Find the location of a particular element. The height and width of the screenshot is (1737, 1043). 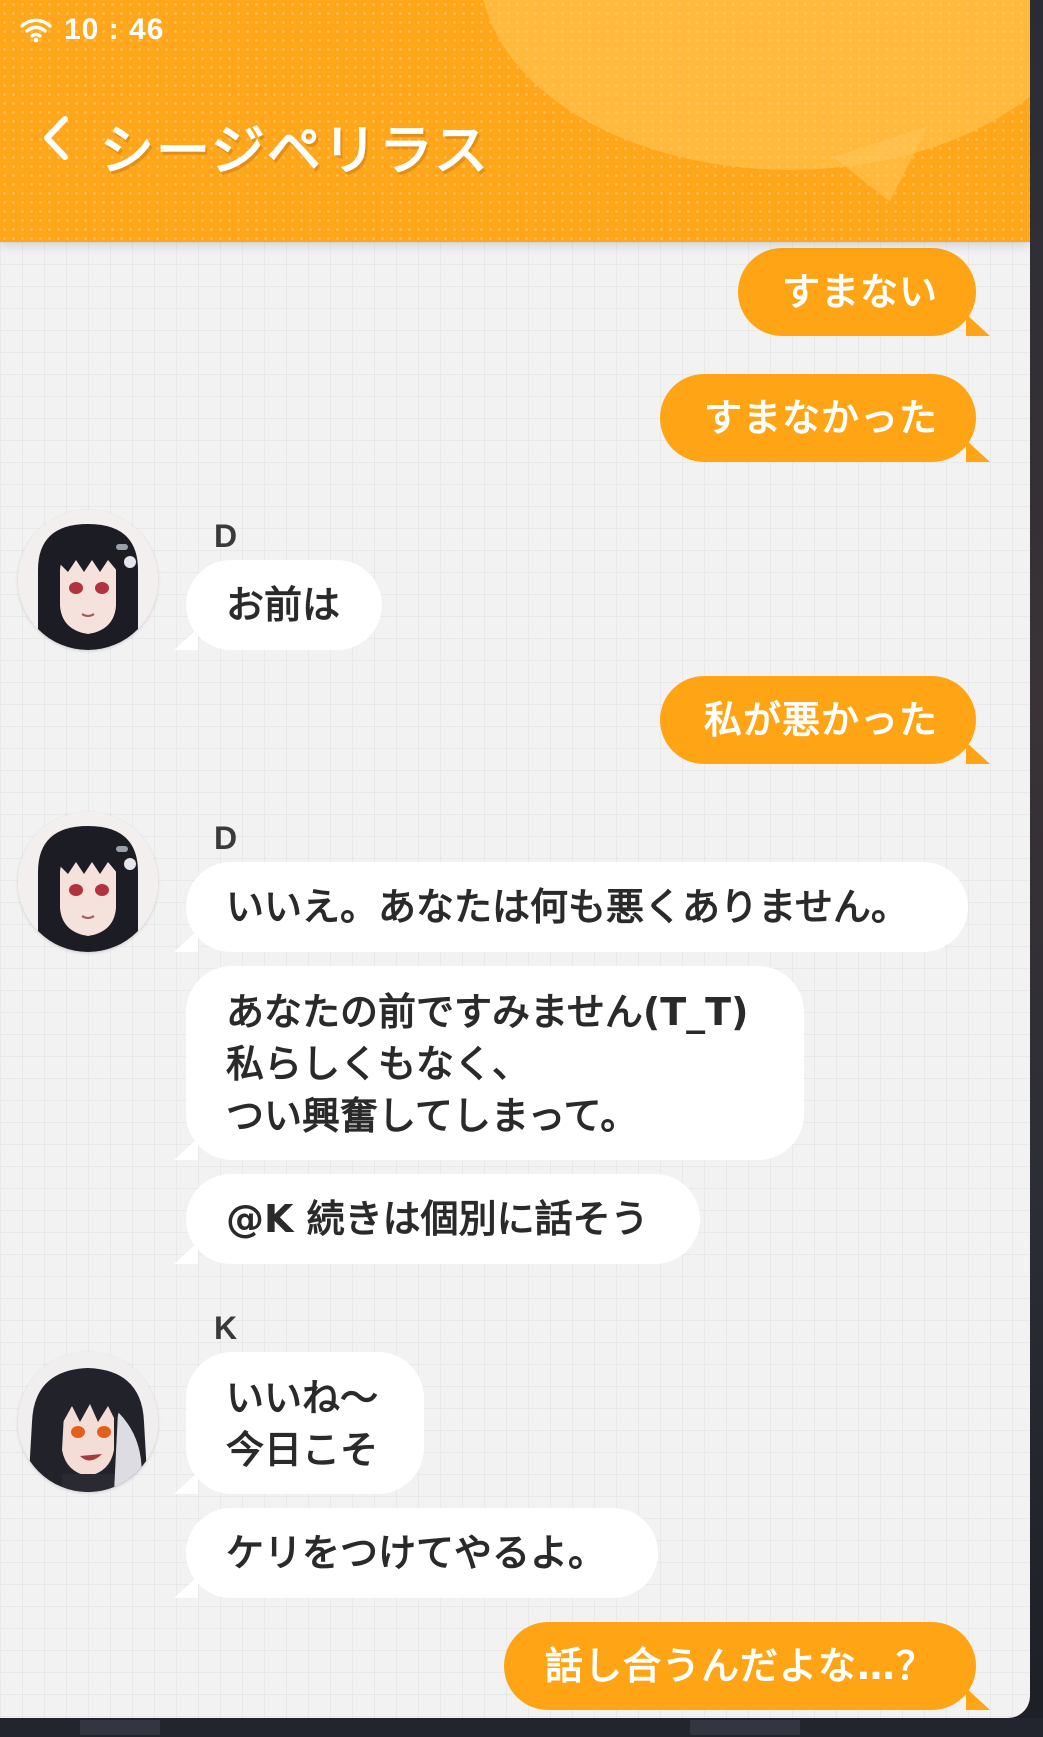

message-text: ケリをつけてやるよ。 is located at coordinates (416, 1553).